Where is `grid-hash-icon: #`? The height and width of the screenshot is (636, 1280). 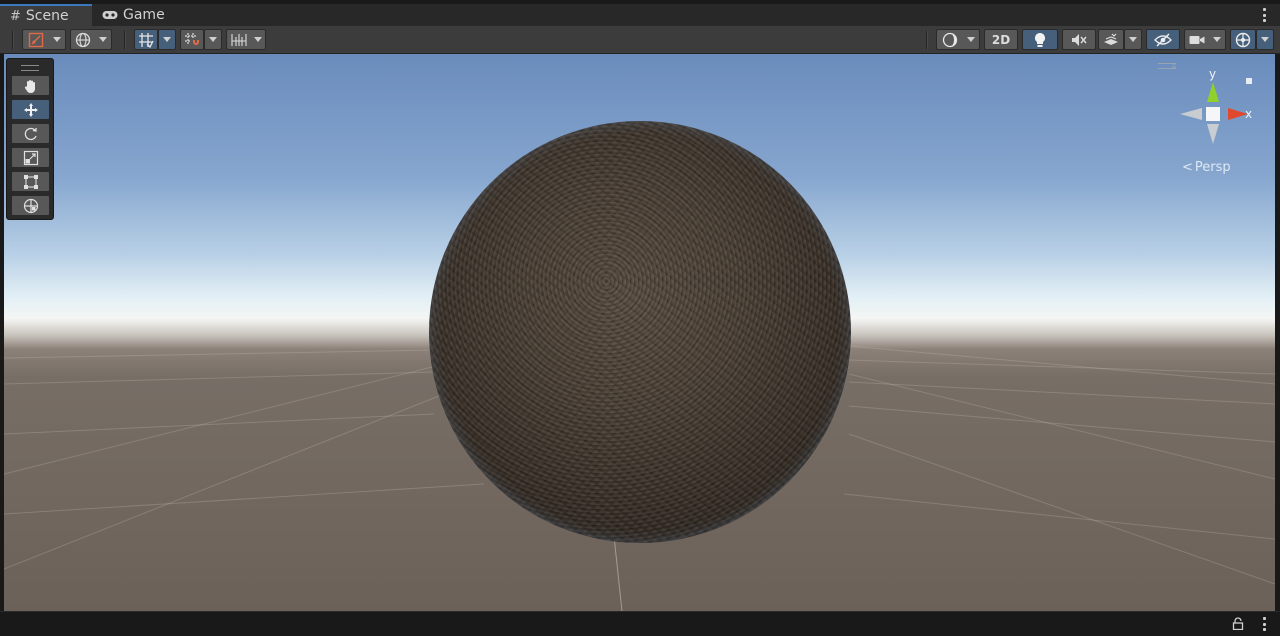 grid-hash-icon: # is located at coordinates (15, 16).